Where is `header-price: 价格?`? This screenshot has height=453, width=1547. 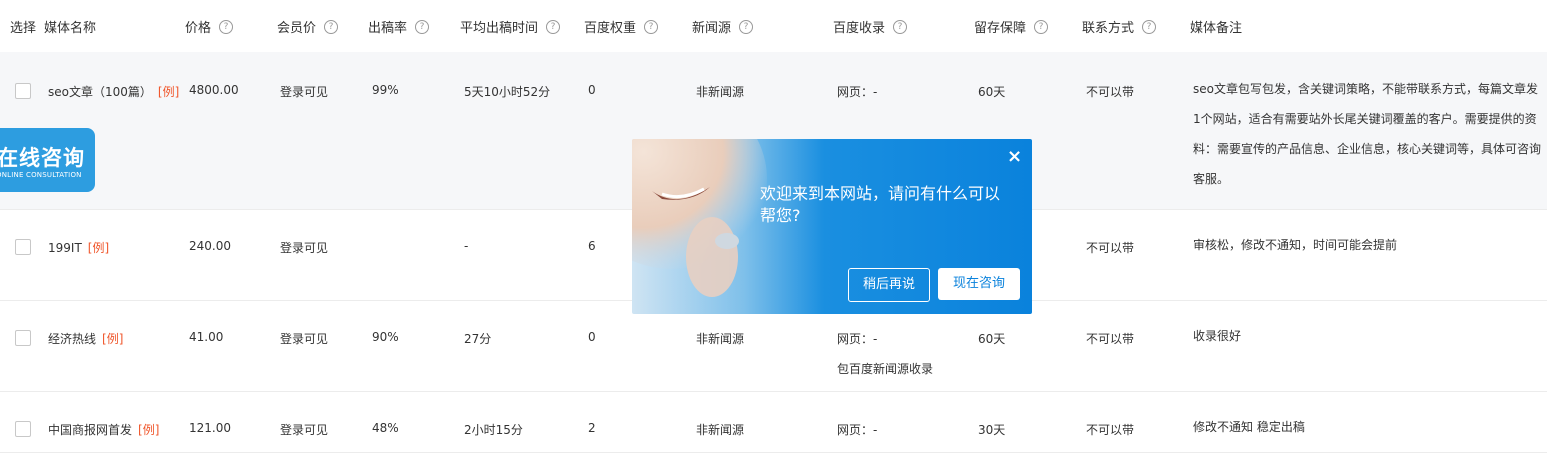 header-price: 价格? is located at coordinates (209, 26).